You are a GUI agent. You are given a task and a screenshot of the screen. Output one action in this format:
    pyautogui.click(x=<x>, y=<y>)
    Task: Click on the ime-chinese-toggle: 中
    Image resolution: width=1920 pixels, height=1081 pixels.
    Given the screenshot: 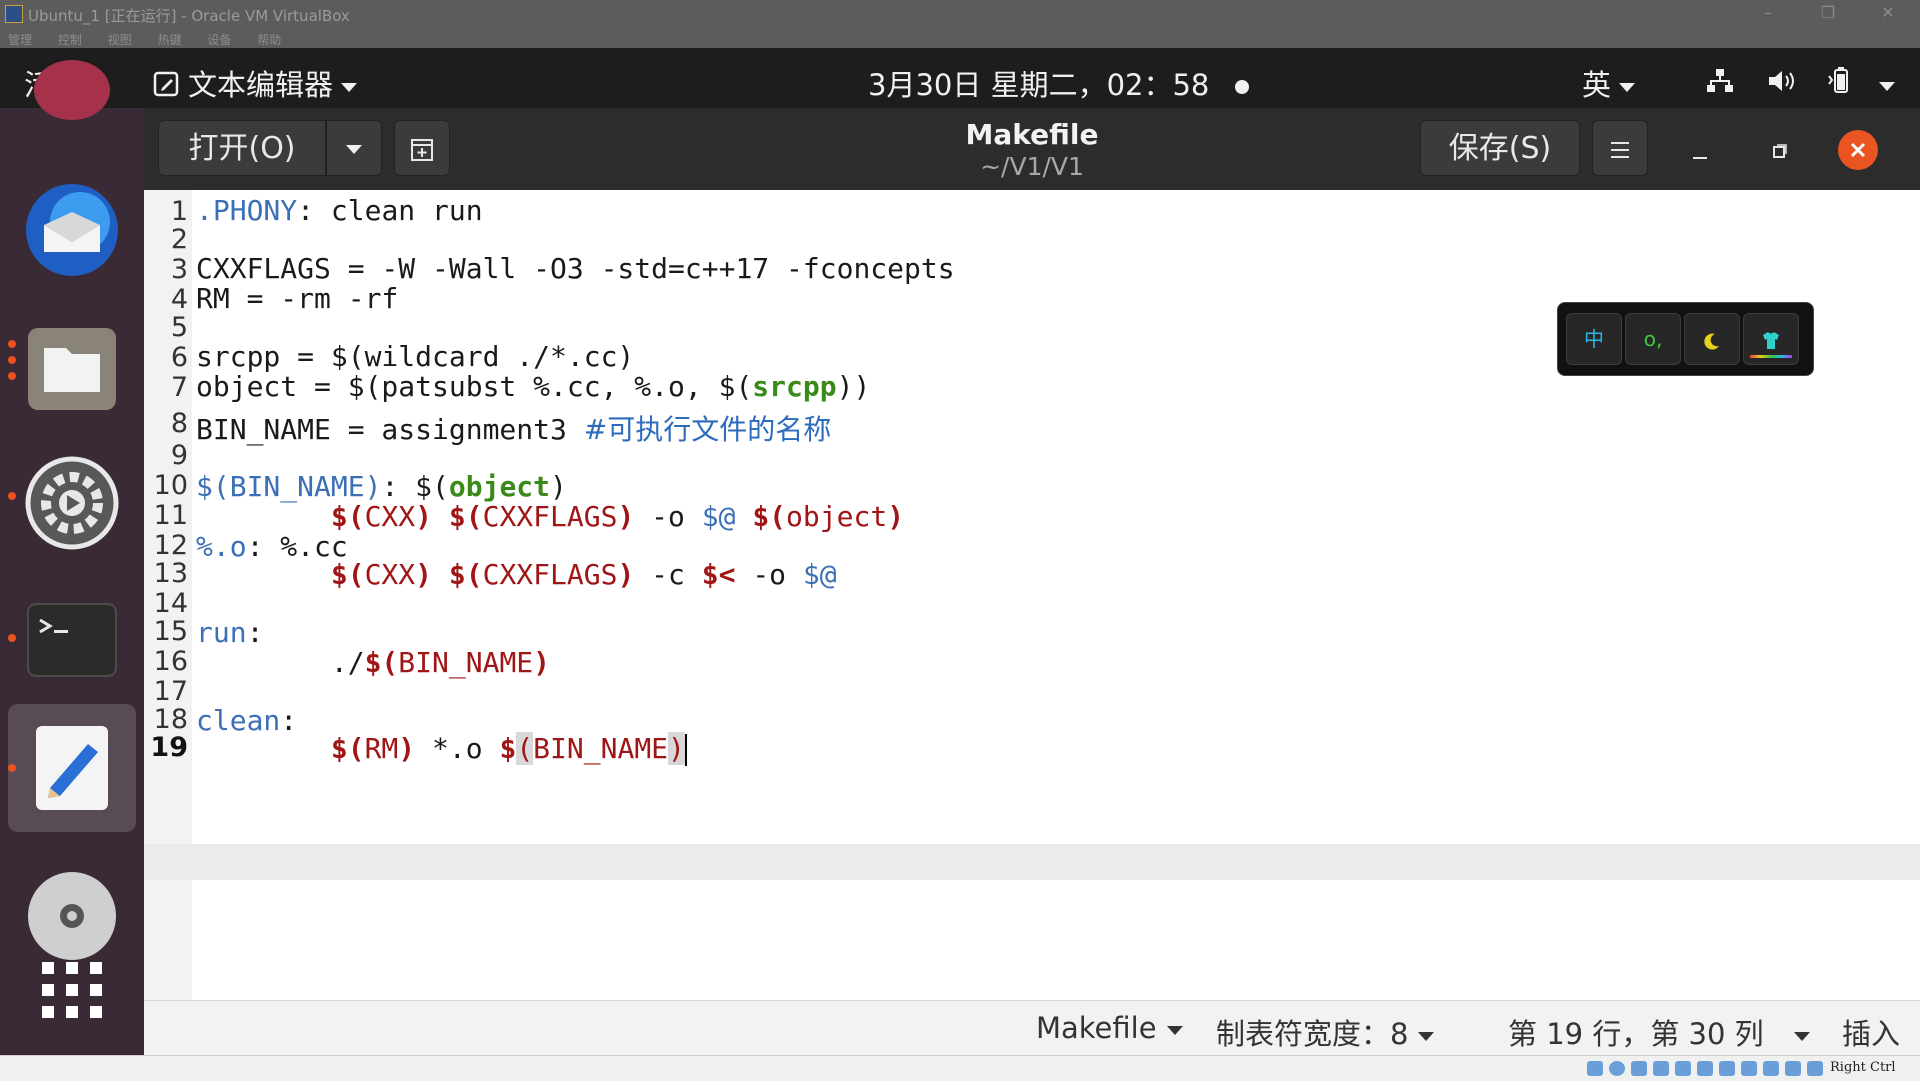 What is the action you would take?
    pyautogui.click(x=1594, y=339)
    